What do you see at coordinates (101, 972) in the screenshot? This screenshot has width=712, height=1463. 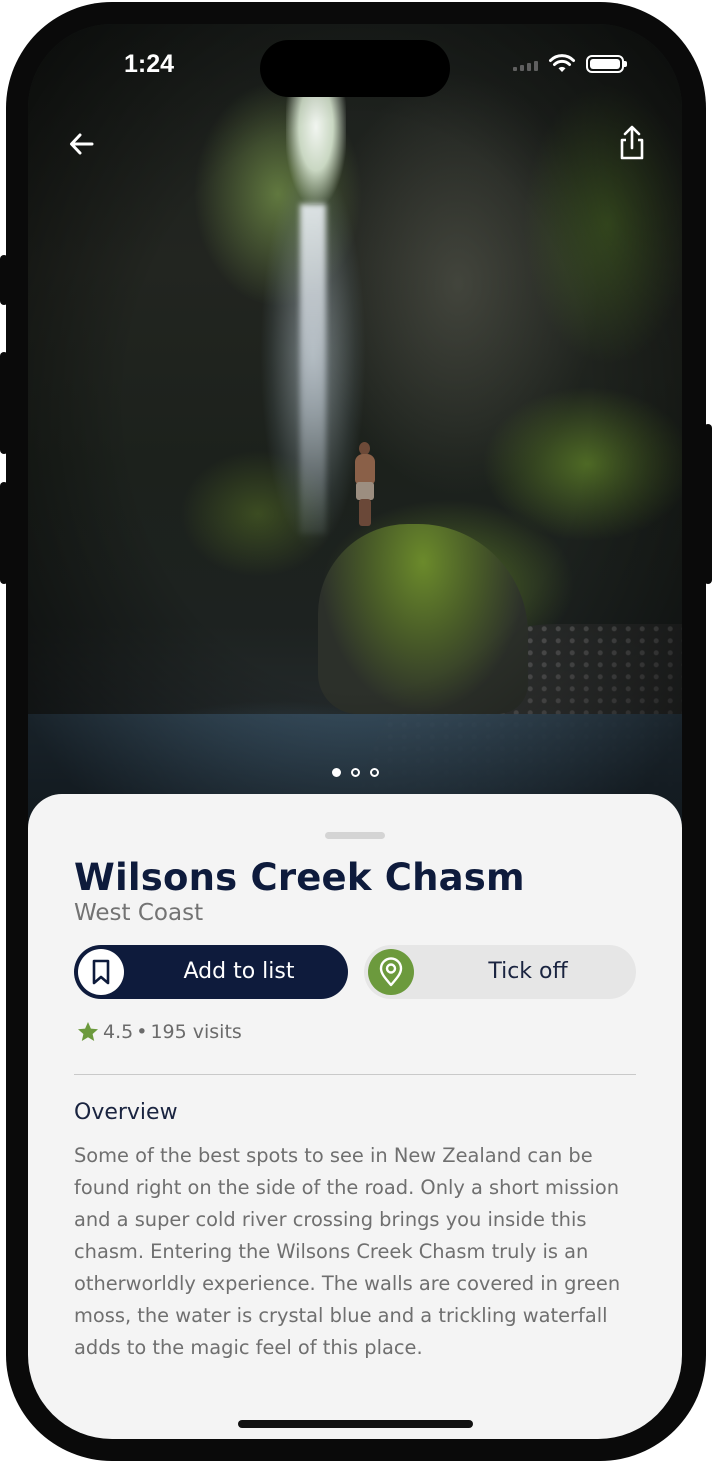 I see `bookmark-icon` at bounding box center [101, 972].